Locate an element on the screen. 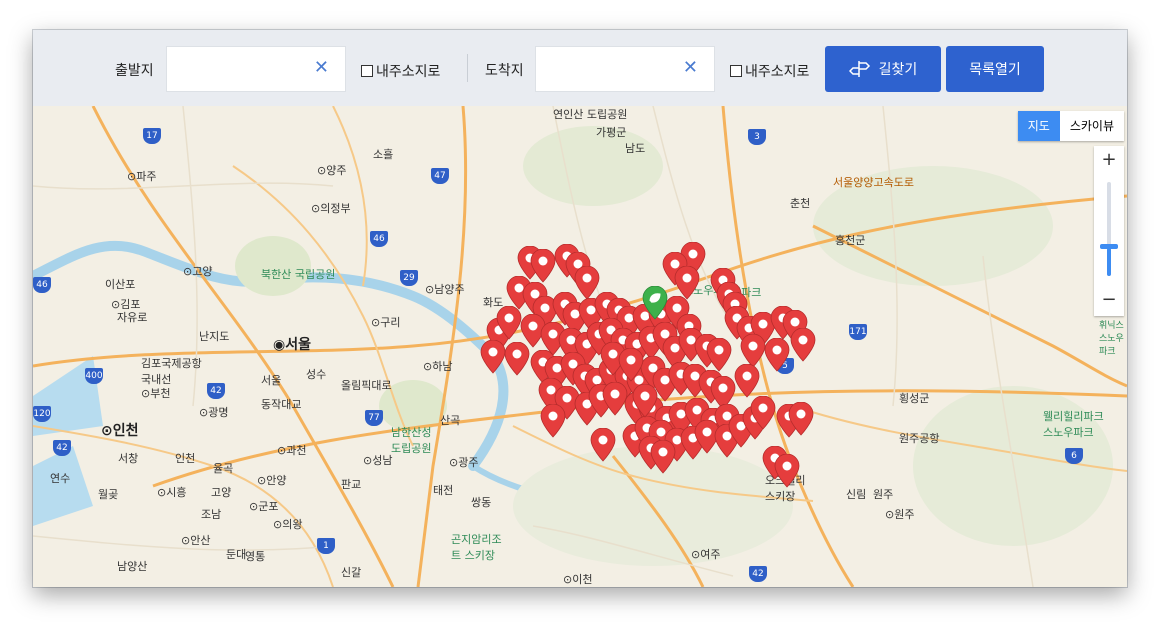 This screenshot has height=636, width=1160. place-label: 자유로 is located at coordinates (132, 317).